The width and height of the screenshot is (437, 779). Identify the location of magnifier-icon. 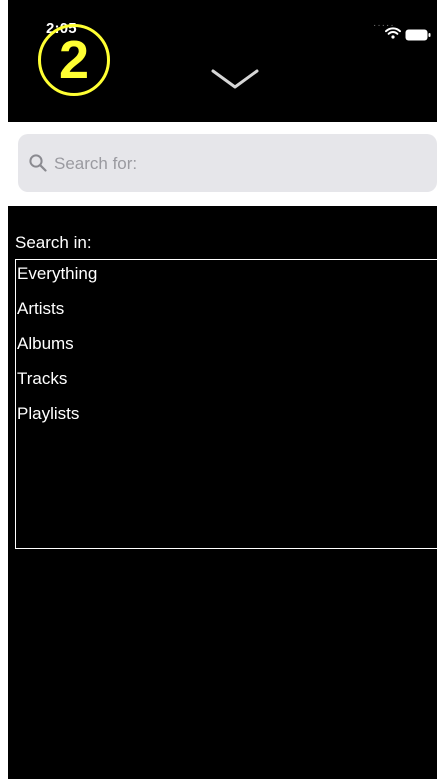
(38, 163).